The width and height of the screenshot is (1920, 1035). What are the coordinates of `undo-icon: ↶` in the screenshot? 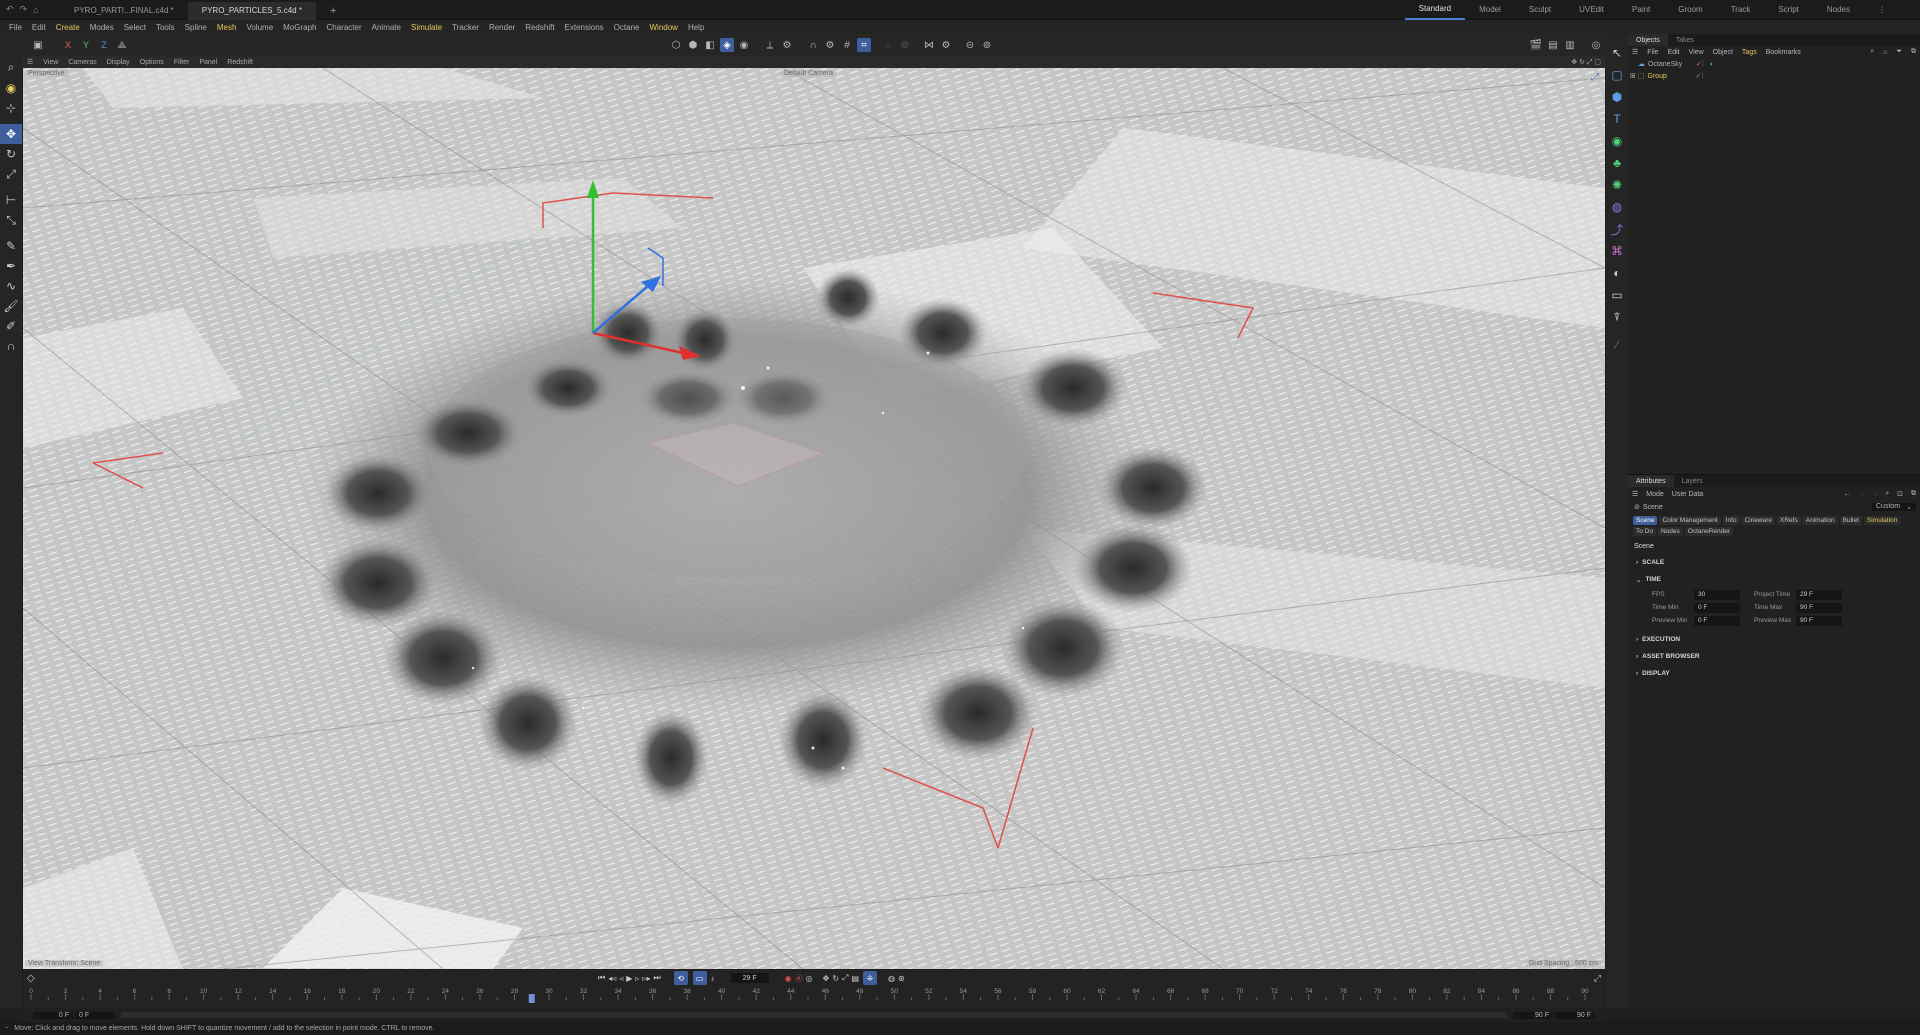 It's located at (10, 9).